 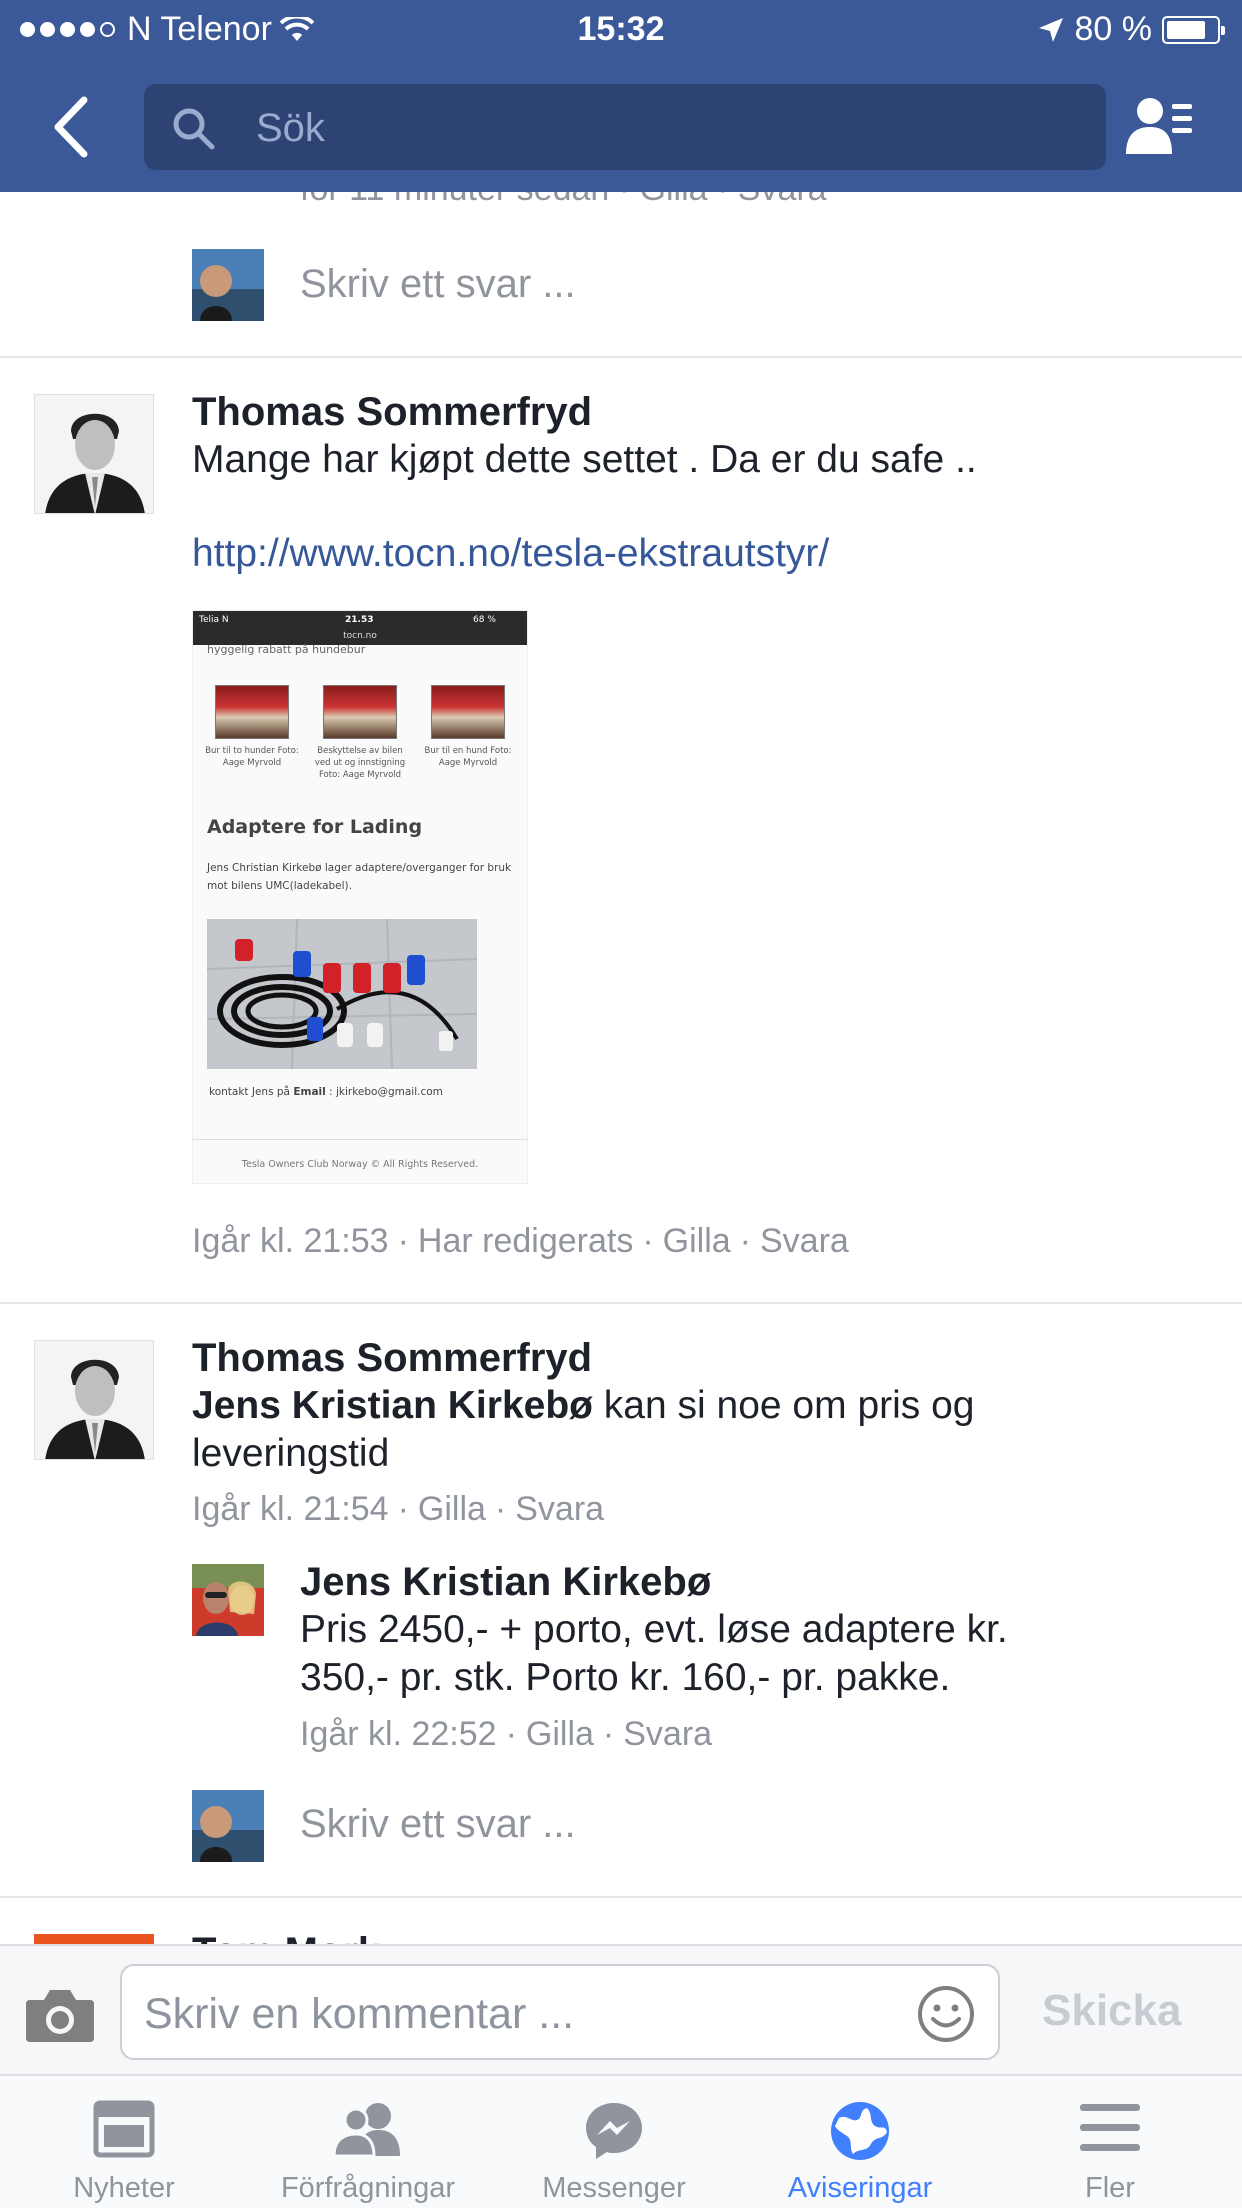 I want to click on camera-icon, so click(x=60, y=2016).